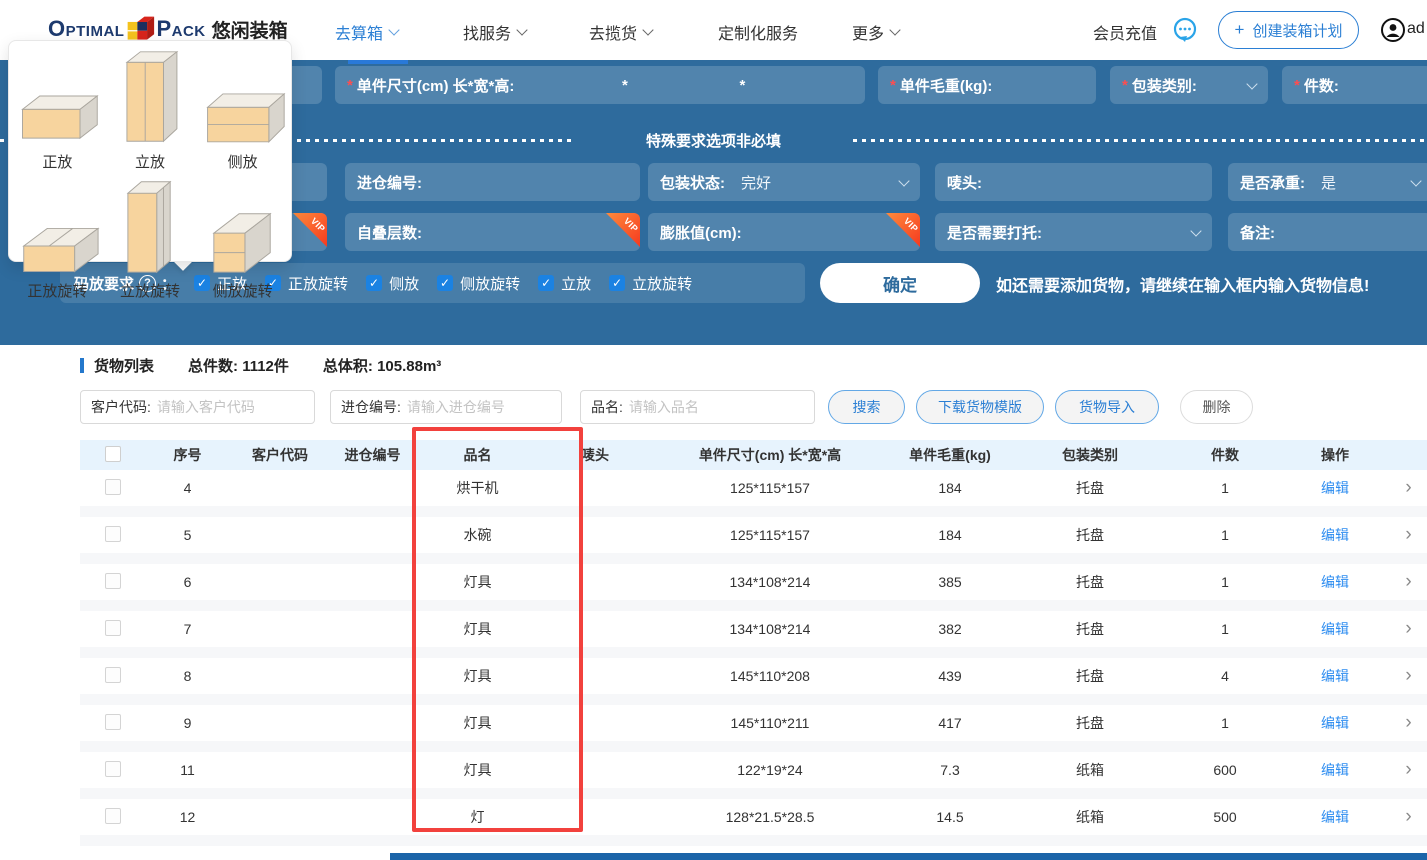 The height and width of the screenshot is (860, 1427). Describe the element at coordinates (987, 85) in the screenshot. I see `field-unit-weight: * 单件毛重(kg):` at that location.